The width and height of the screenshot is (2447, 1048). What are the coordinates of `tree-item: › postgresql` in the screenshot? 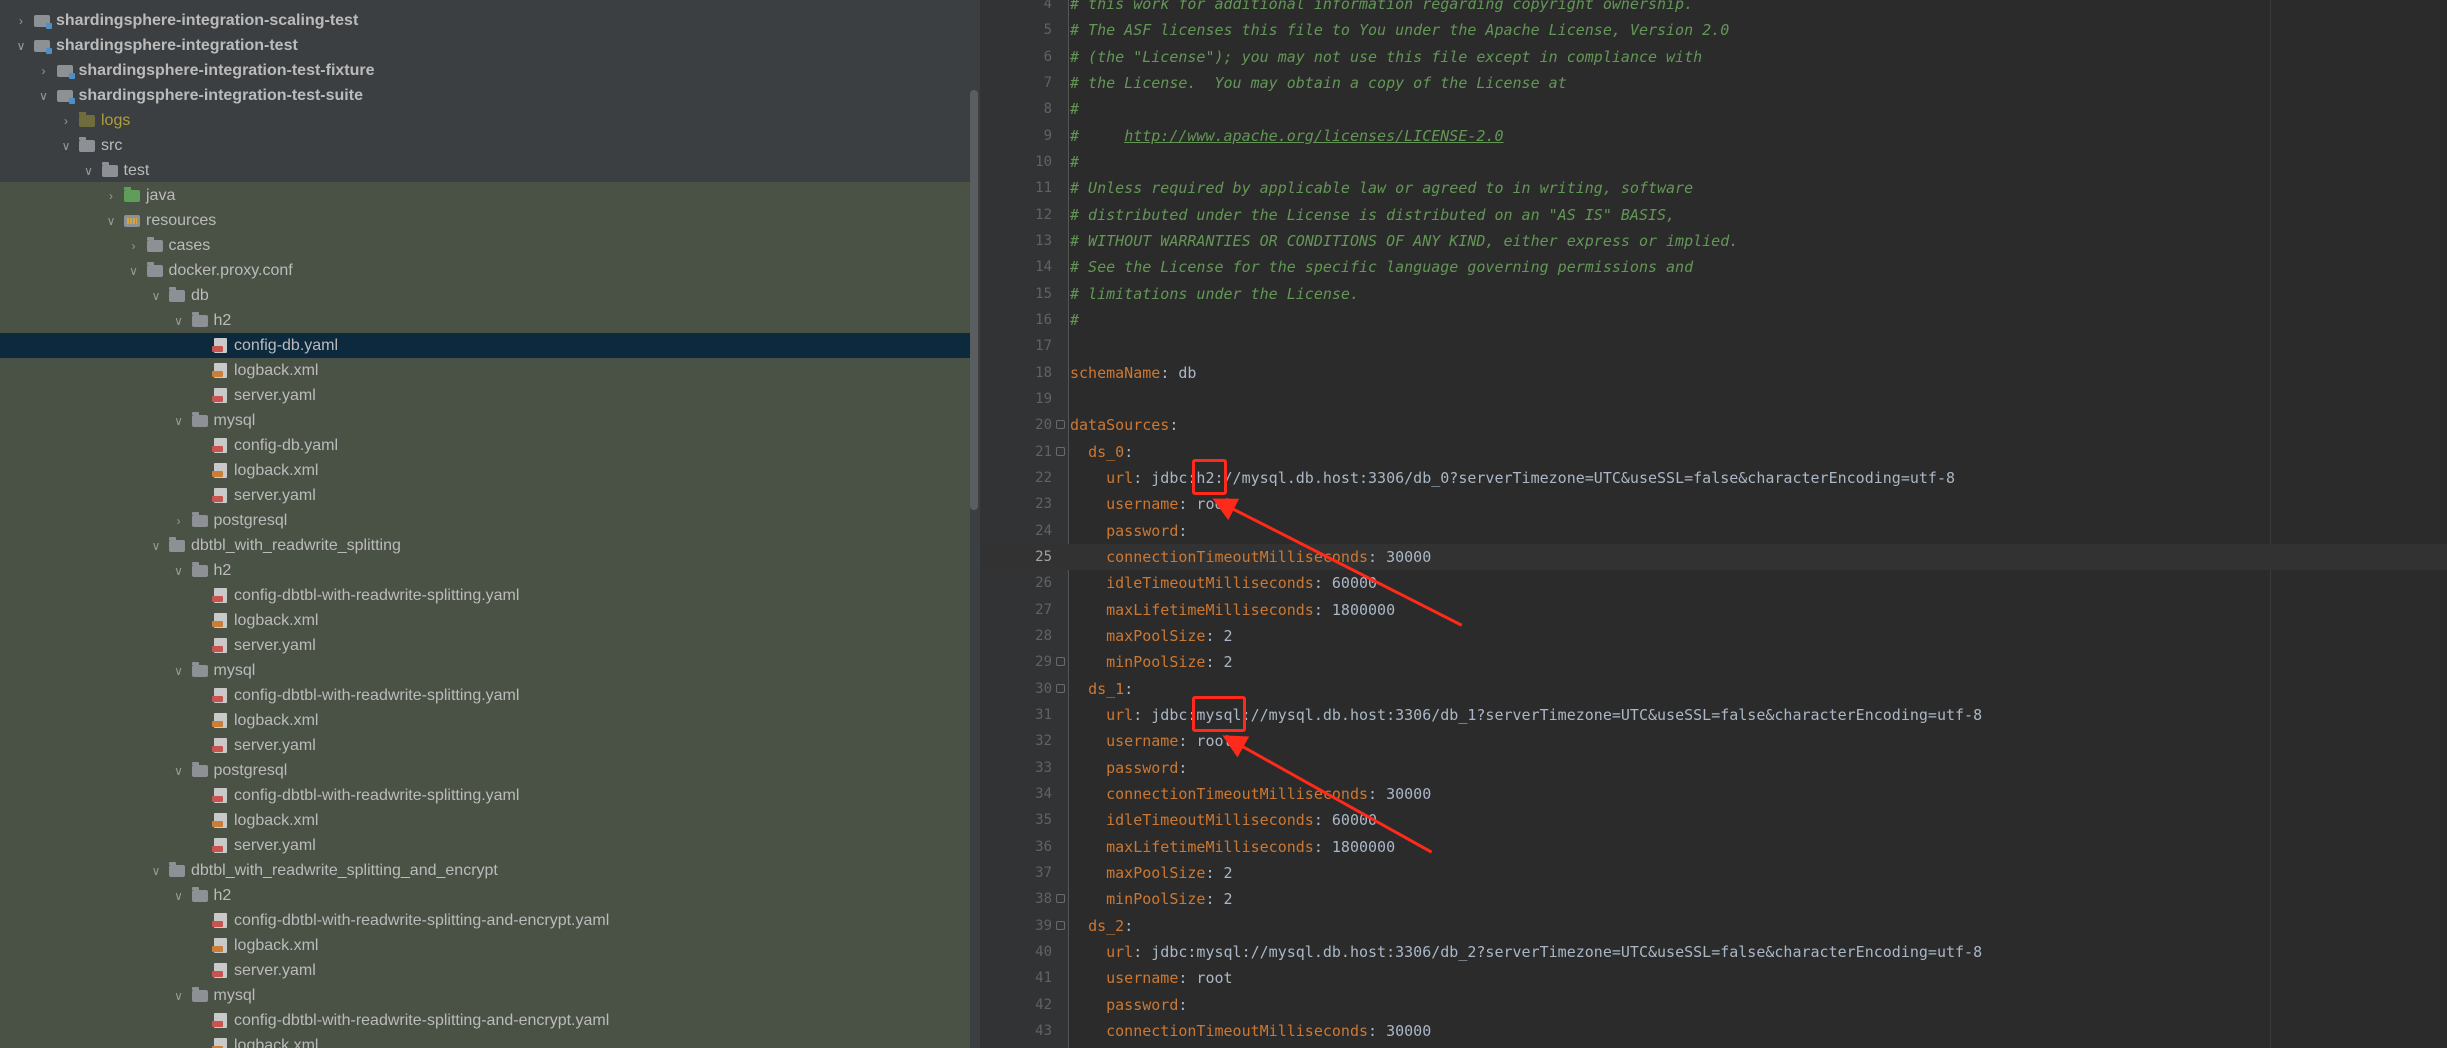 It's located at (485, 520).